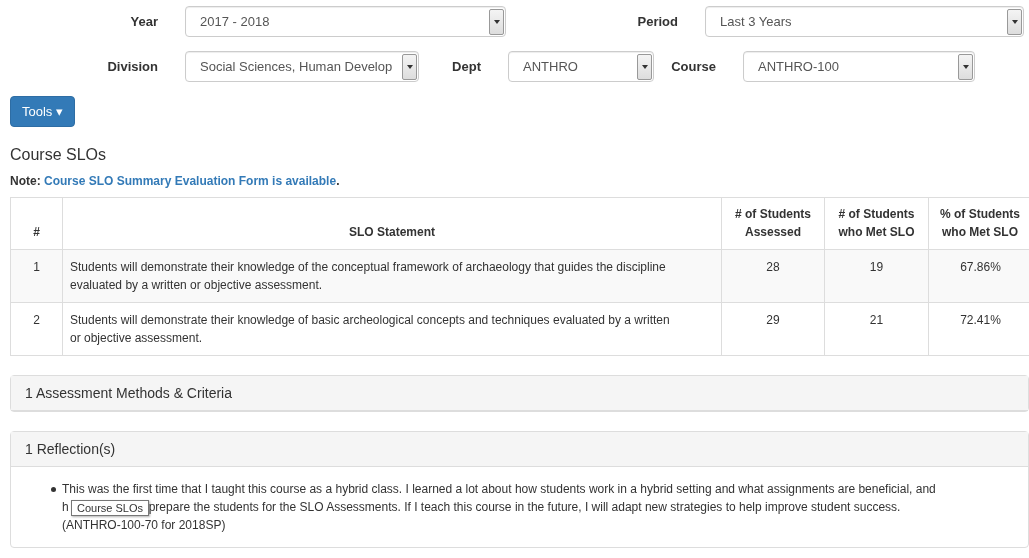 This screenshot has width=1029, height=558. I want to click on table-cell: Students will demonstrate their knowledge of basic archeological concepts and techniques evaluated by a written or objective assessment., so click(392, 329).